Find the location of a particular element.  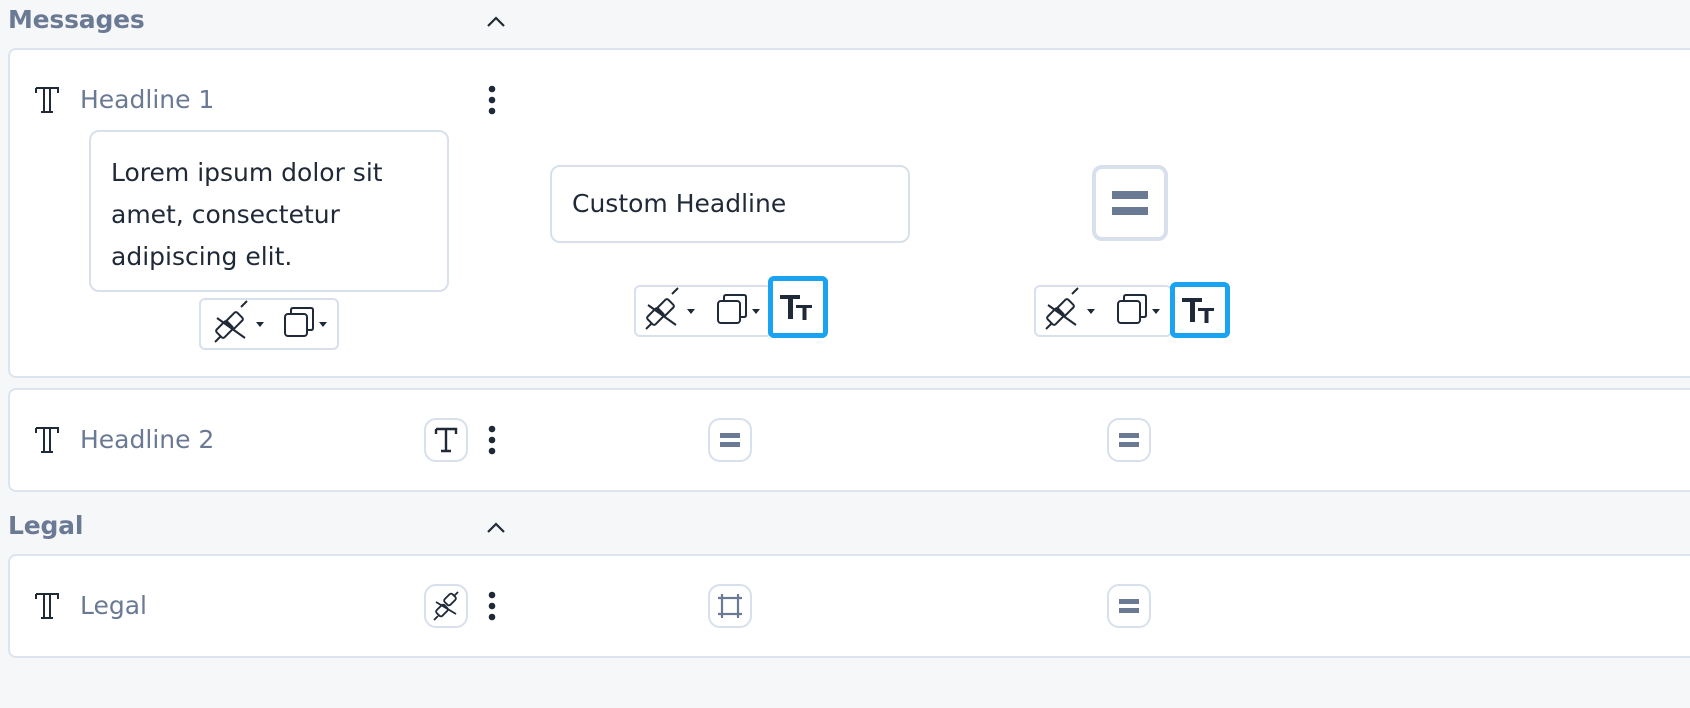

body-text-toolbar is located at coordinates (269, 324).